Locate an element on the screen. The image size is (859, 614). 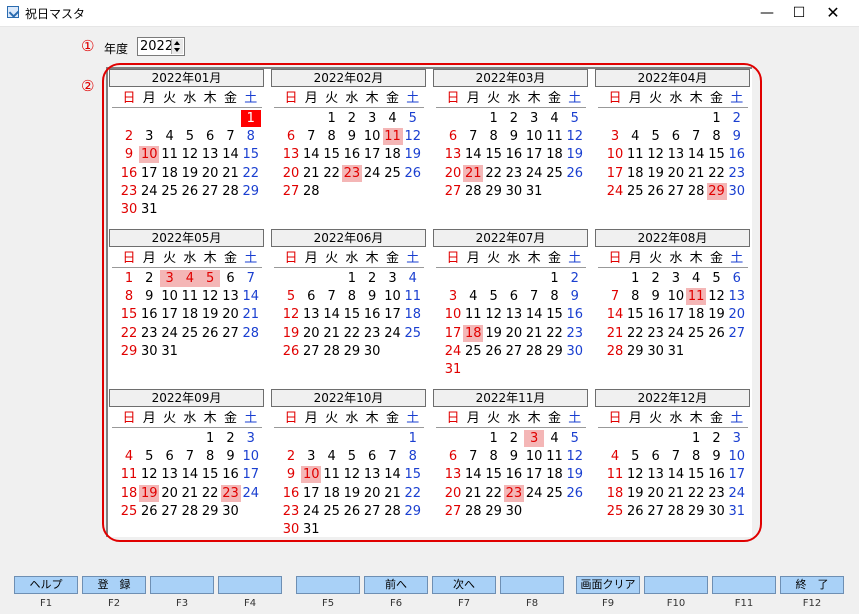
fkey-button-f12: 終 了 is located at coordinates (812, 585).